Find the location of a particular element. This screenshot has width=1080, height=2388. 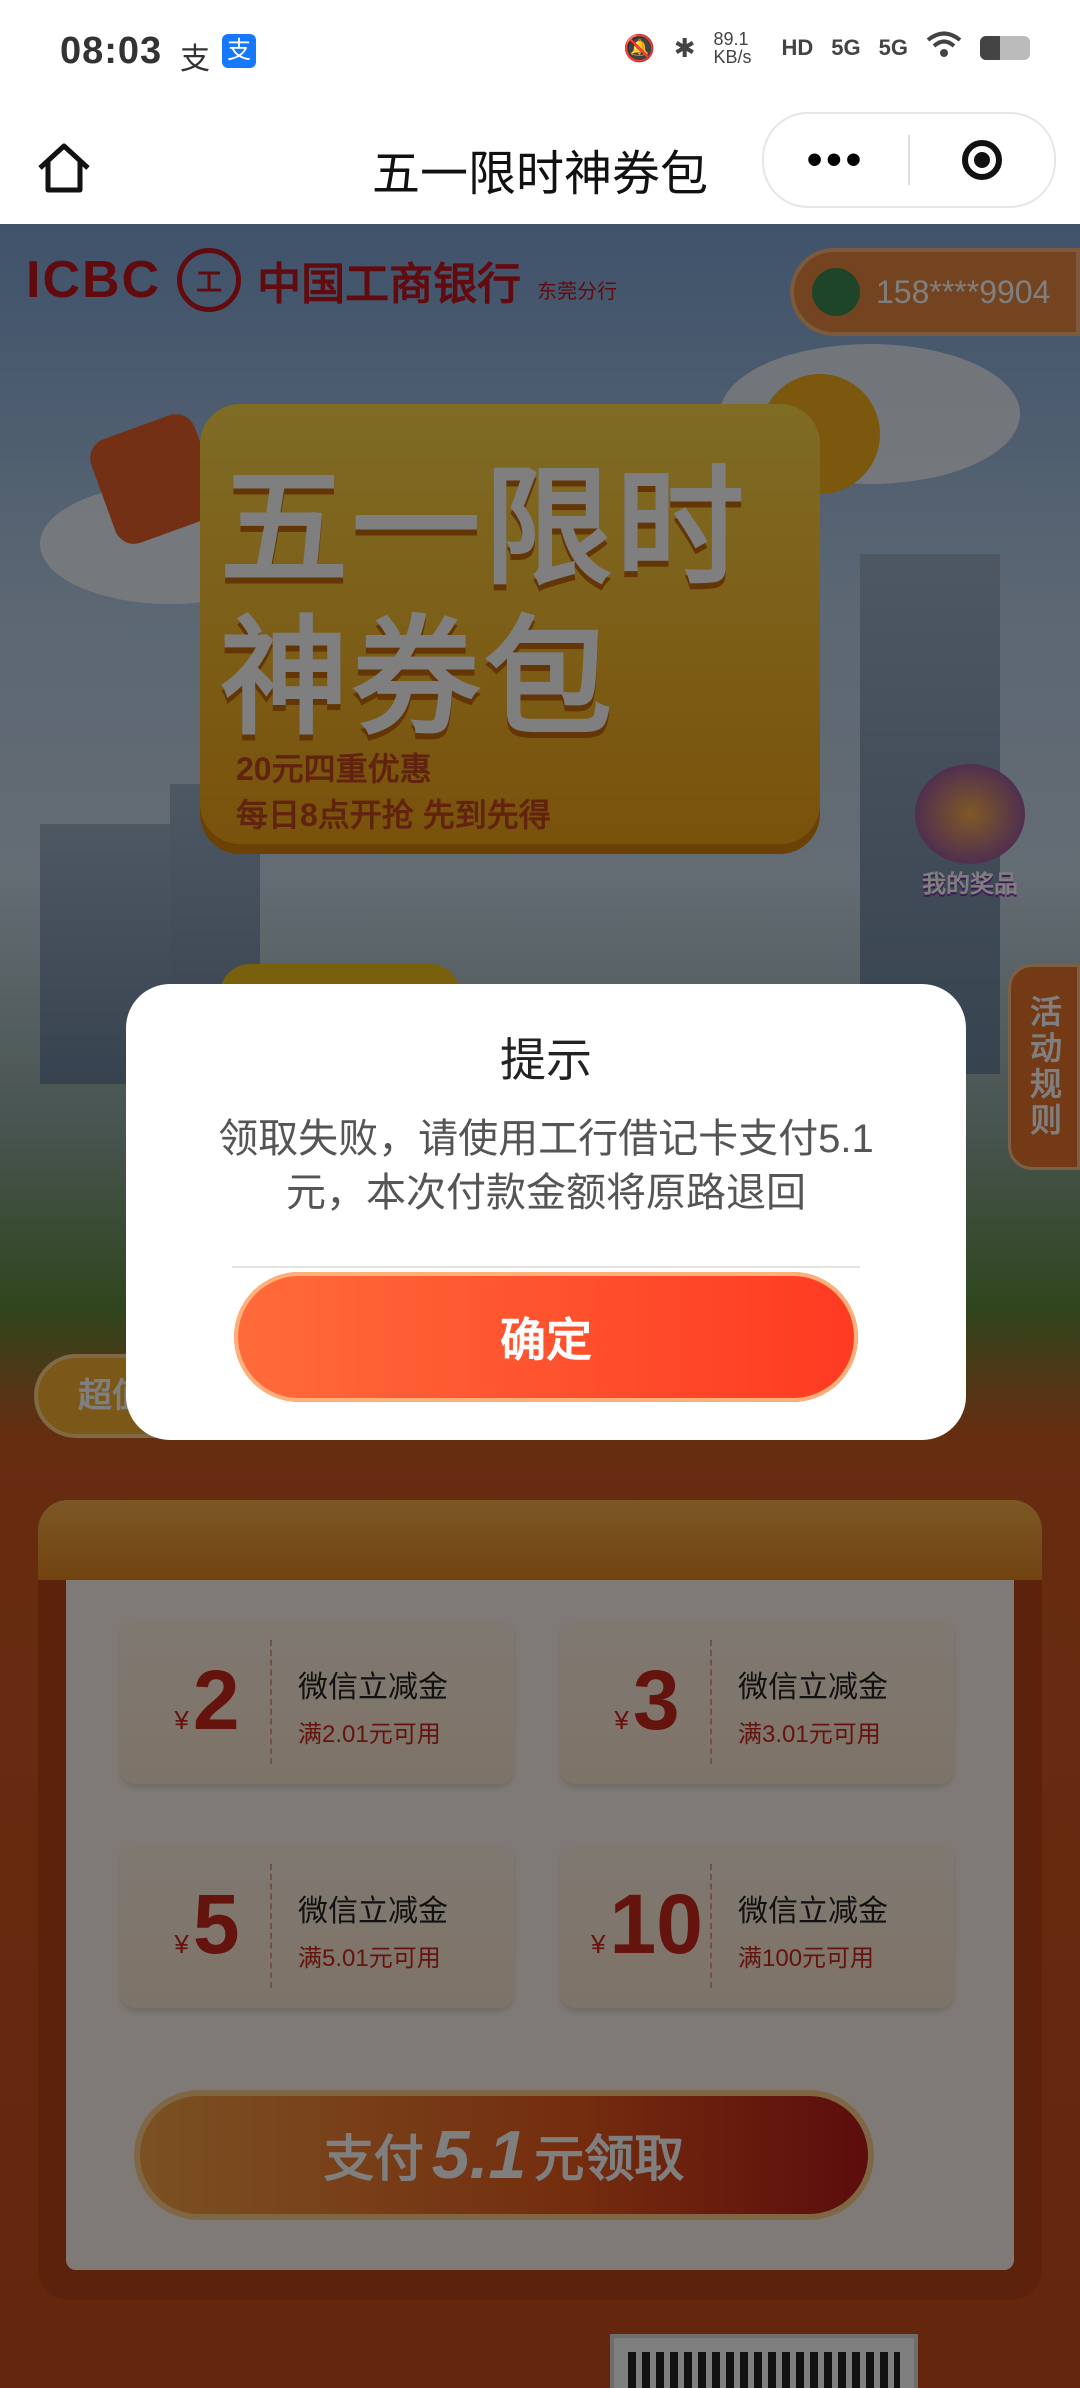

nav-bar: 五一限时神券包 ••• is located at coordinates (540, 168).